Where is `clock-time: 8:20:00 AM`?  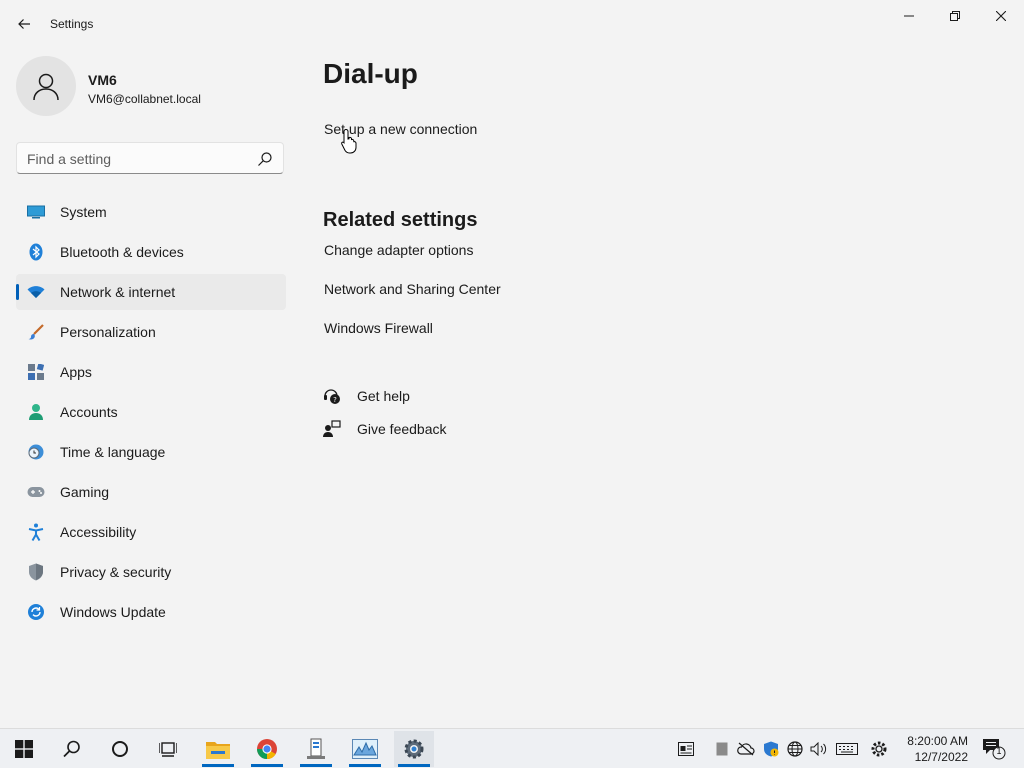 clock-time: 8:20:00 AM is located at coordinates (937, 741).